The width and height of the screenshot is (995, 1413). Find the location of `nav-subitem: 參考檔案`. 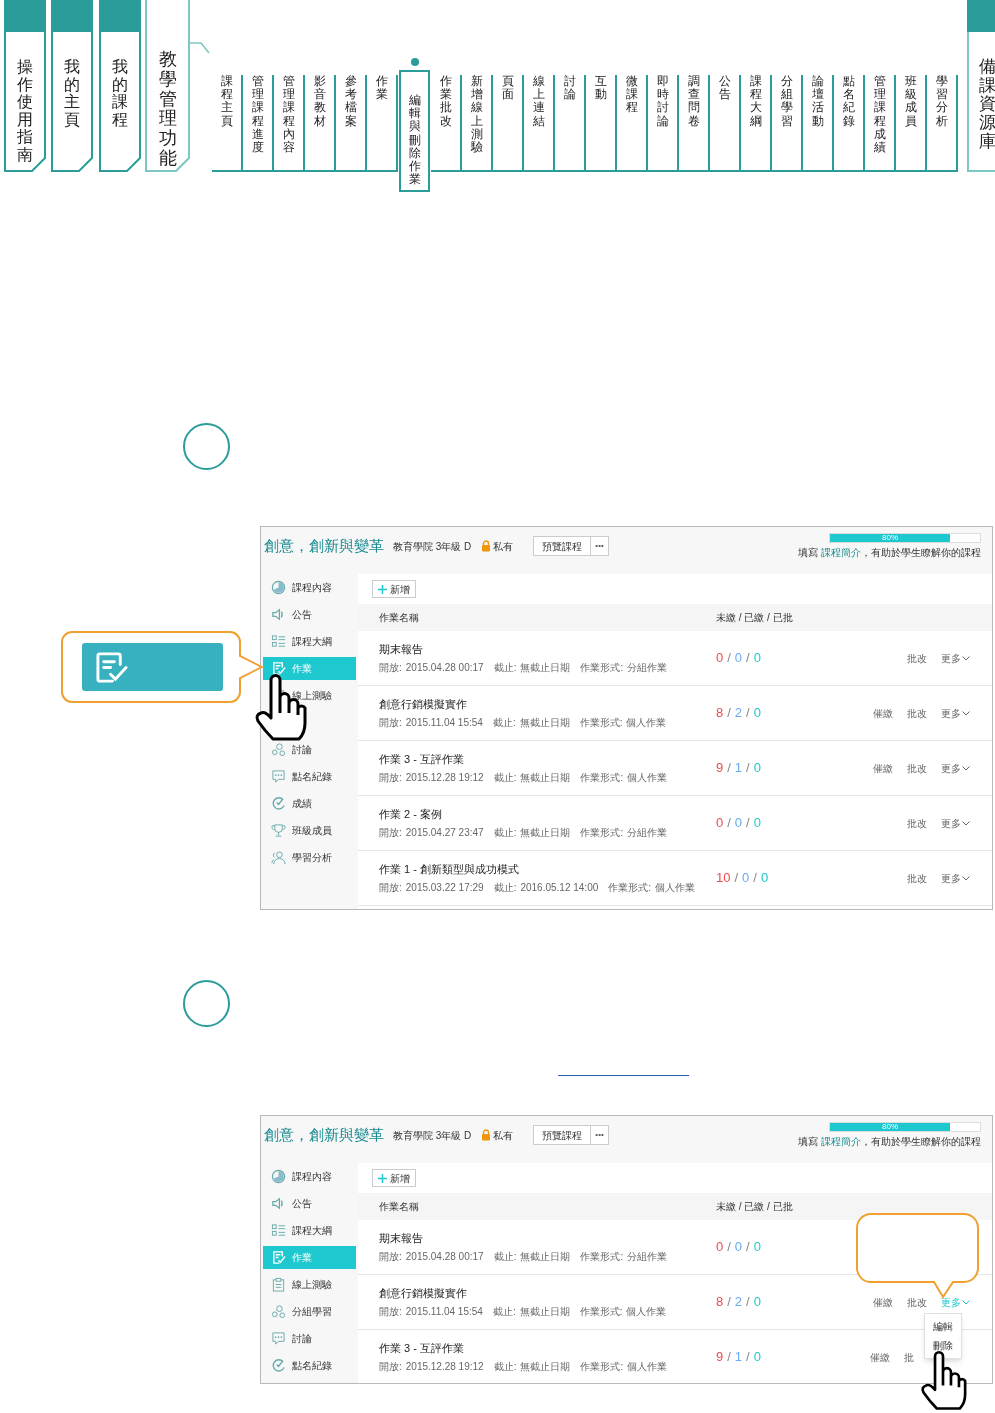

nav-subitem: 參考檔案 is located at coordinates (351, 123).